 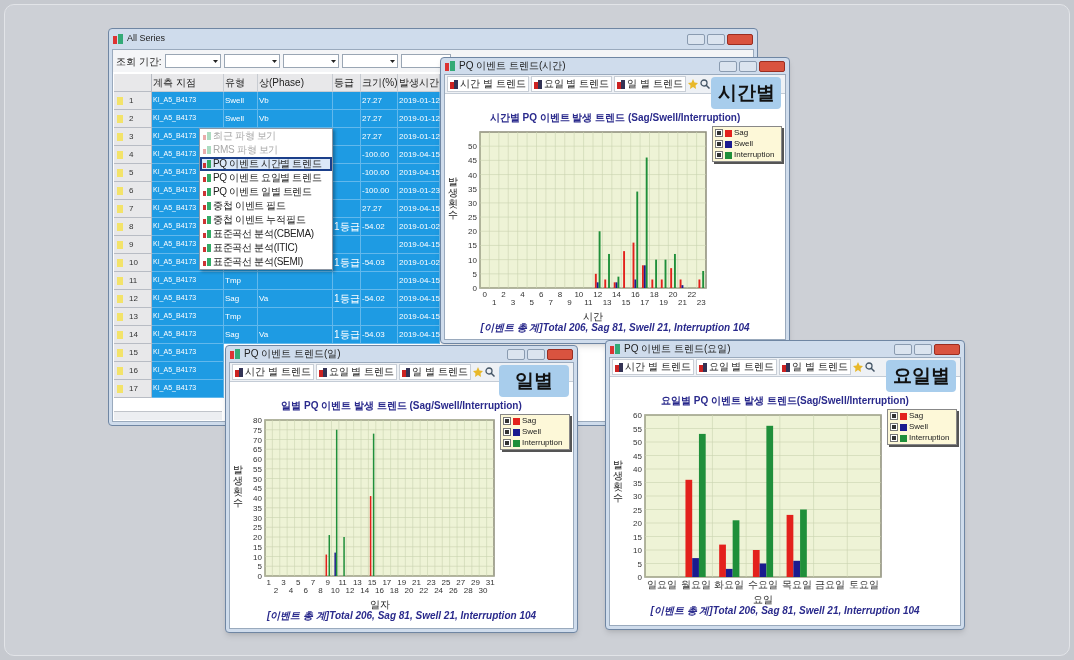 What do you see at coordinates (257, 420) in the screenshot?
I see `y-tick-label: 80` at bounding box center [257, 420].